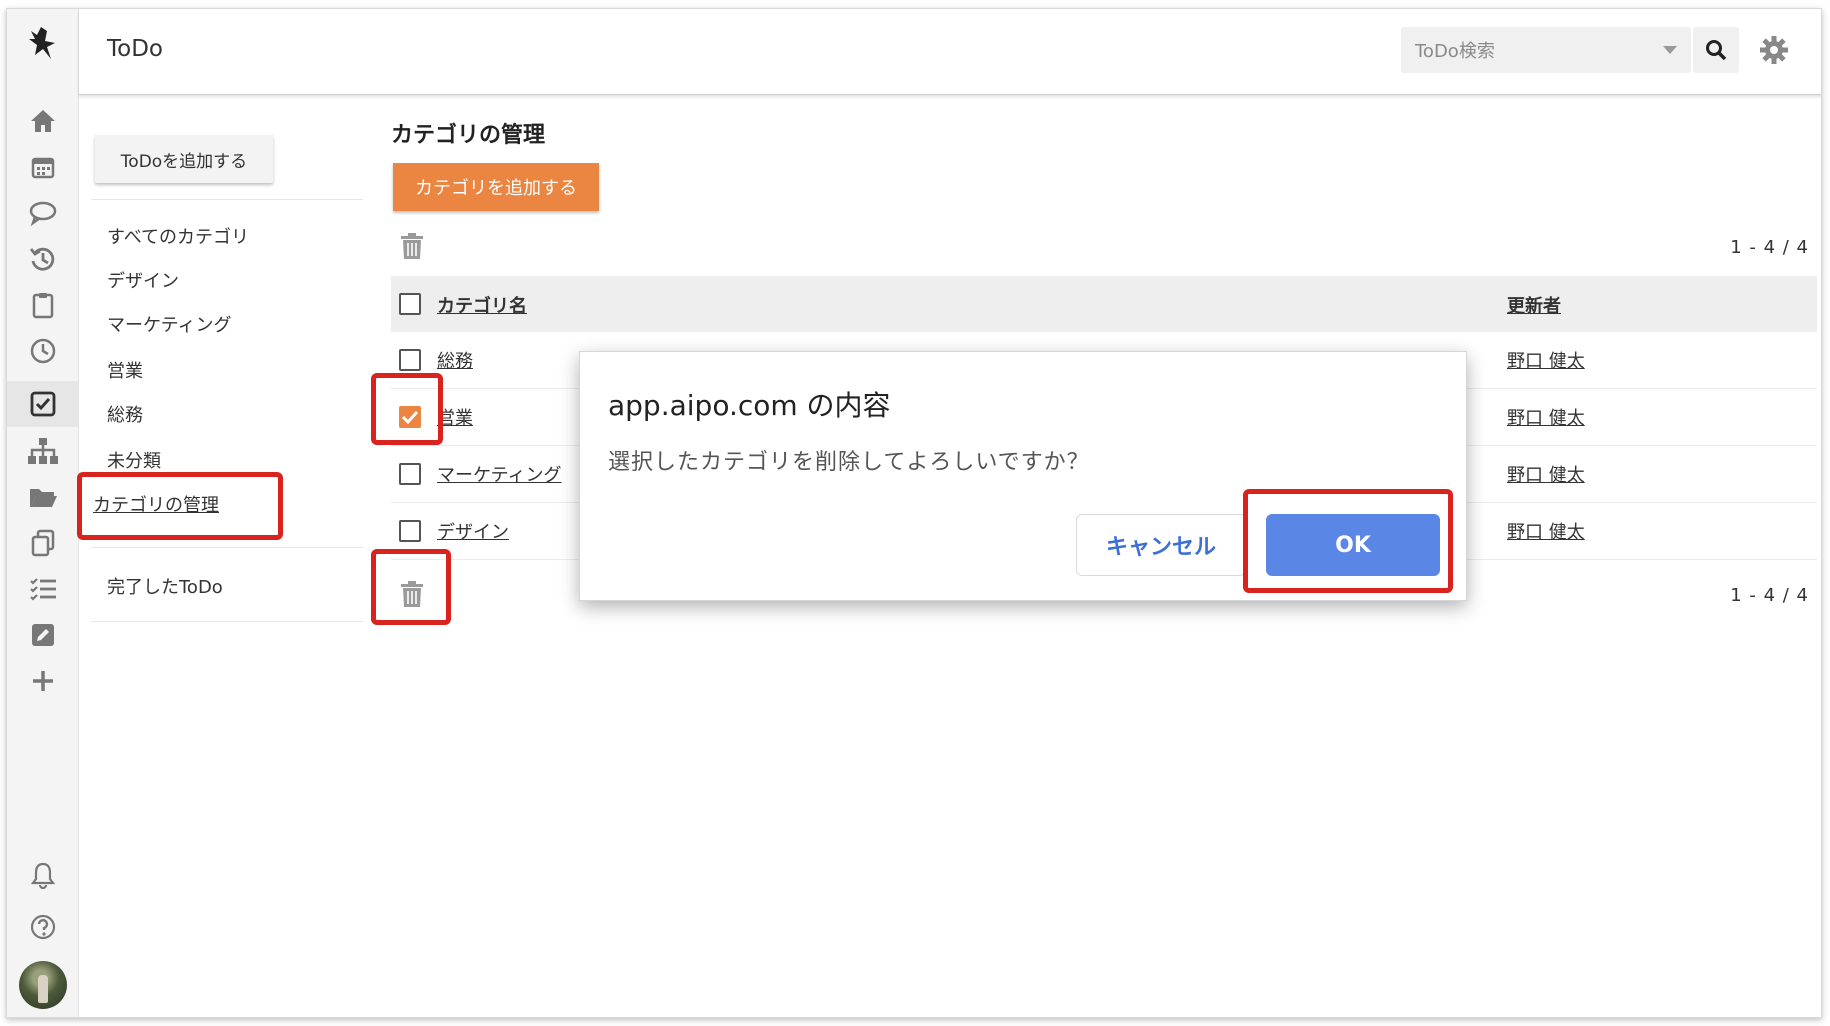 The image size is (1830, 1026). What do you see at coordinates (455, 360) in the screenshot?
I see `category-name-link: 総務` at bounding box center [455, 360].